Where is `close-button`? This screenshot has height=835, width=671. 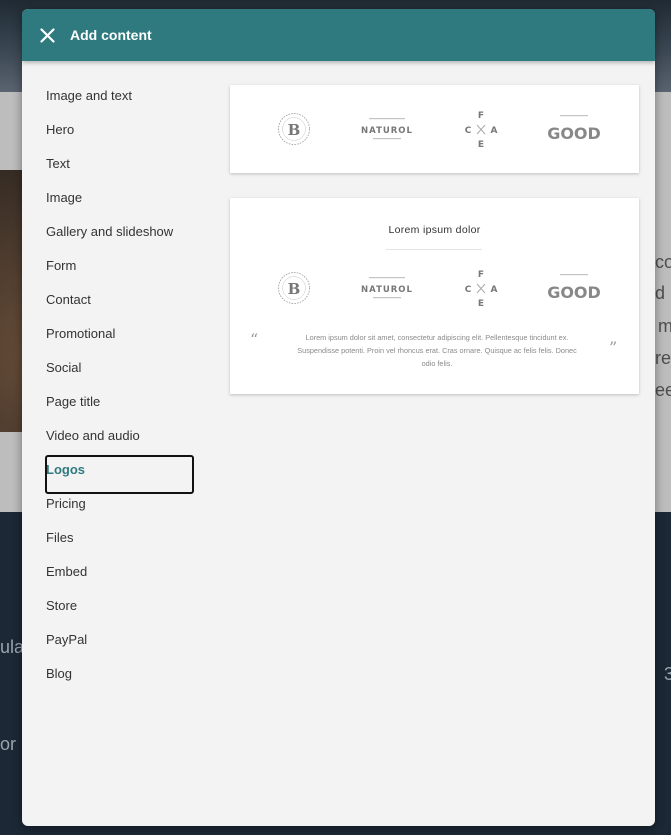
close-button is located at coordinates (47, 35).